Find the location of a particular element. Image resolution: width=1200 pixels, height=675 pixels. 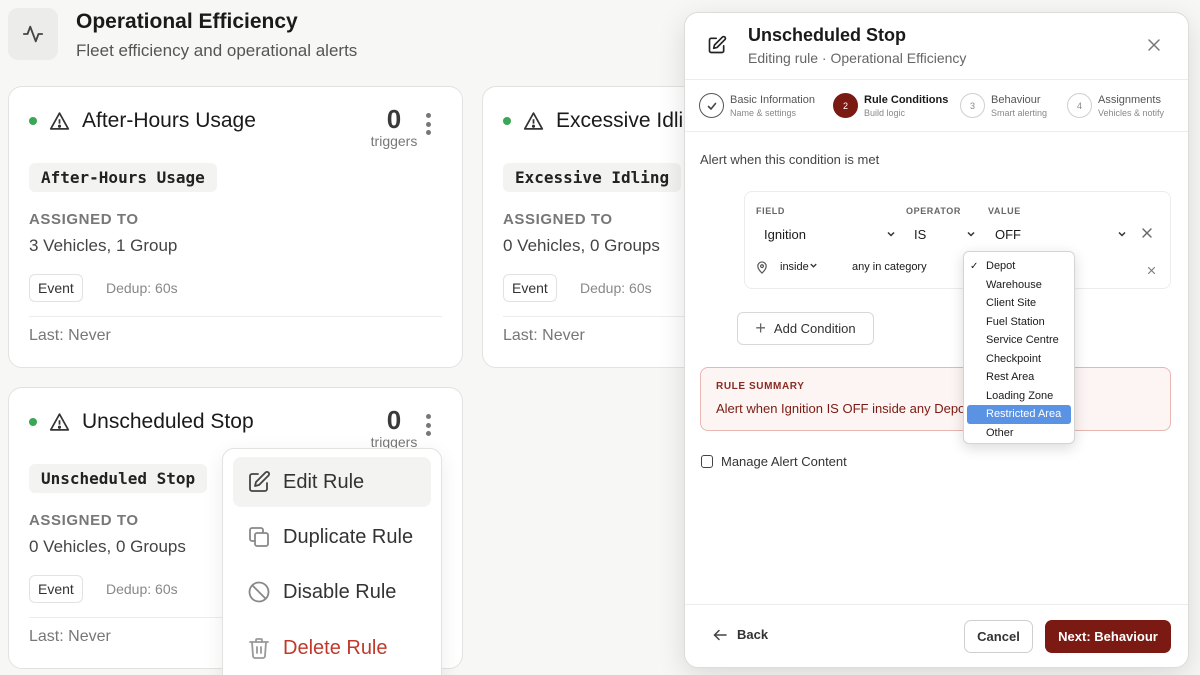

menu-duplicate-rule: Duplicate Rule is located at coordinates (332, 537).